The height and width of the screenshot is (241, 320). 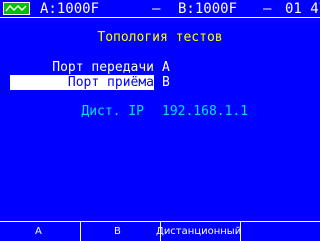 What do you see at coordinates (16, 8) in the screenshot?
I see `activity-icon` at bounding box center [16, 8].